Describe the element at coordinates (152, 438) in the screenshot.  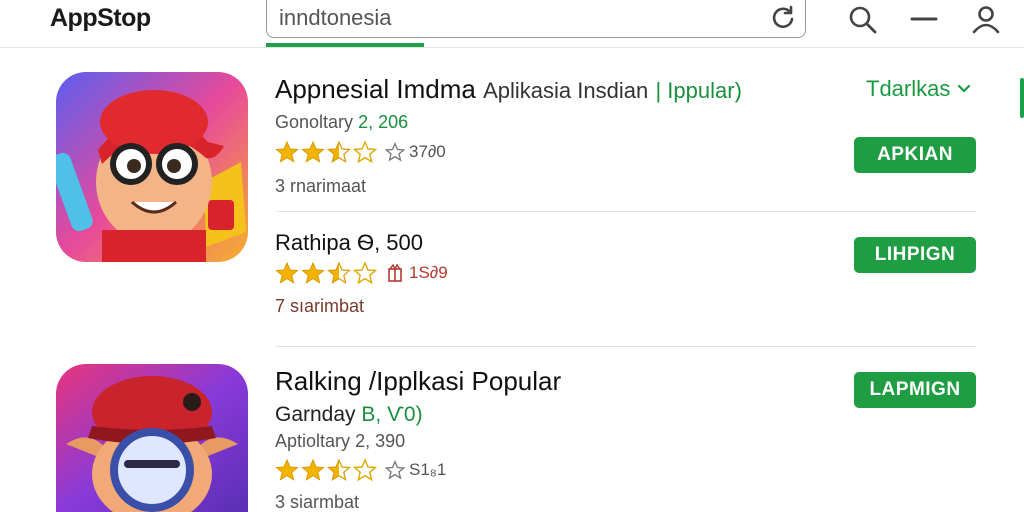
I see `app-icon-character-cap` at that location.